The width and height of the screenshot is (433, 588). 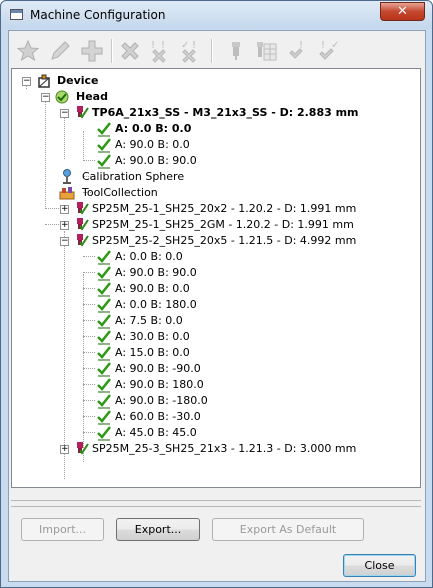 What do you see at coordinates (190, 51) in the screenshot?
I see `mark-check-icon: ✓!` at bounding box center [190, 51].